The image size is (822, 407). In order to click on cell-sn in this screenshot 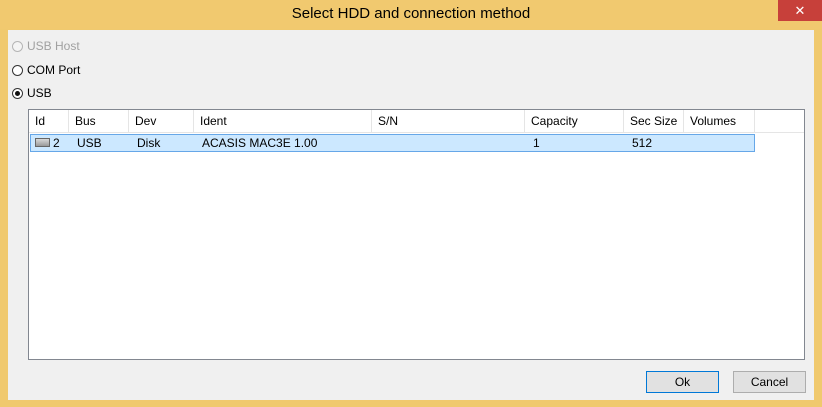, I will do `click(450, 143)`.